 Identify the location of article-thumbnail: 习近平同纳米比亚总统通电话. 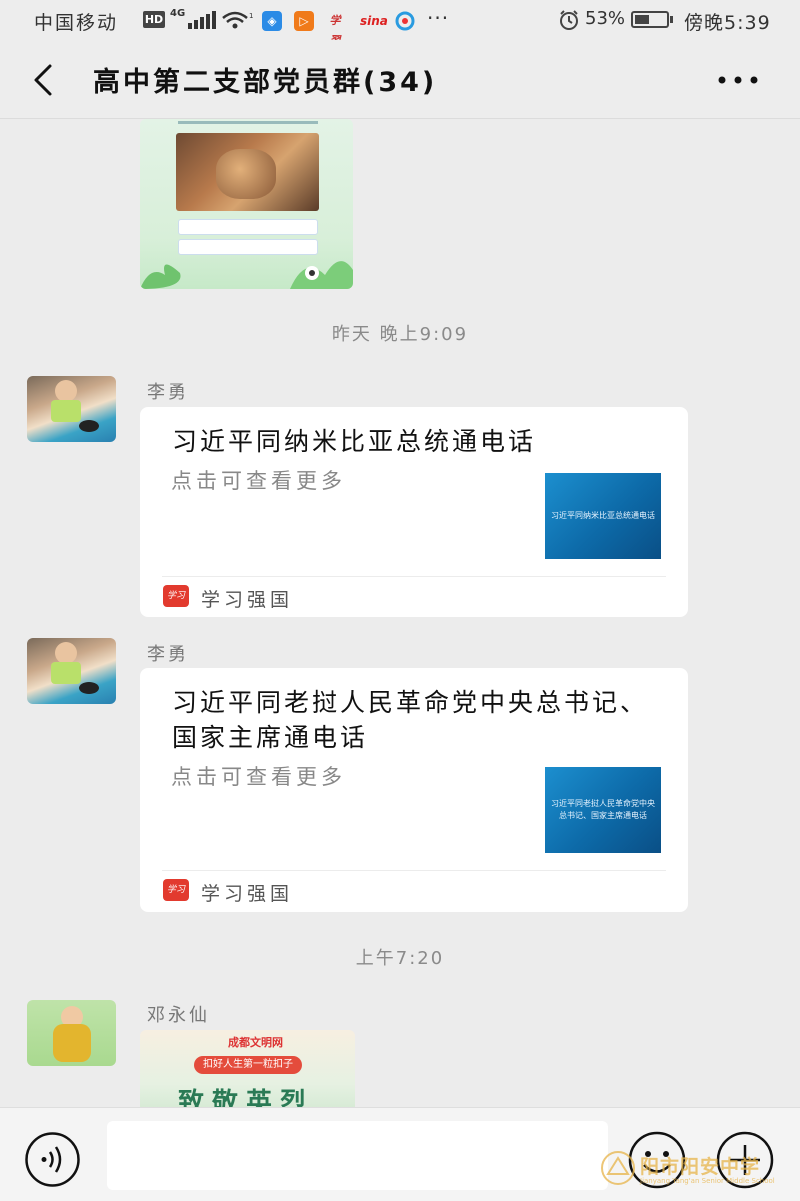
(603, 516).